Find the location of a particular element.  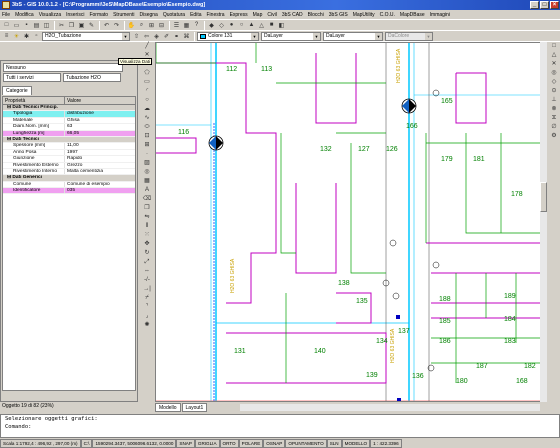

osnap-none-icon: ∅ is located at coordinates (554, 127).